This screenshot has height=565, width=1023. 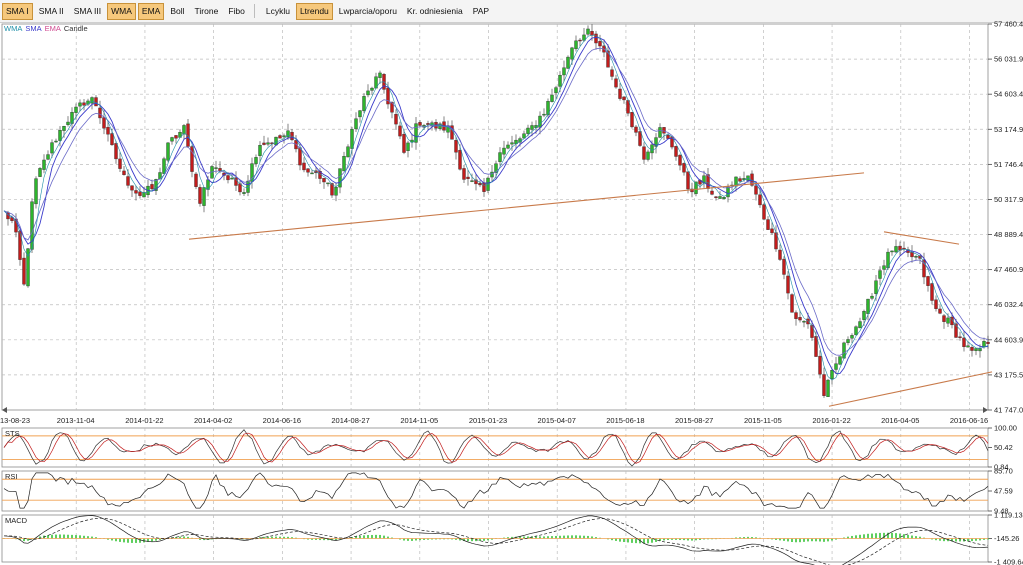 What do you see at coordinates (495, 491) in the screenshot?
I see `rsi-panel` at bounding box center [495, 491].